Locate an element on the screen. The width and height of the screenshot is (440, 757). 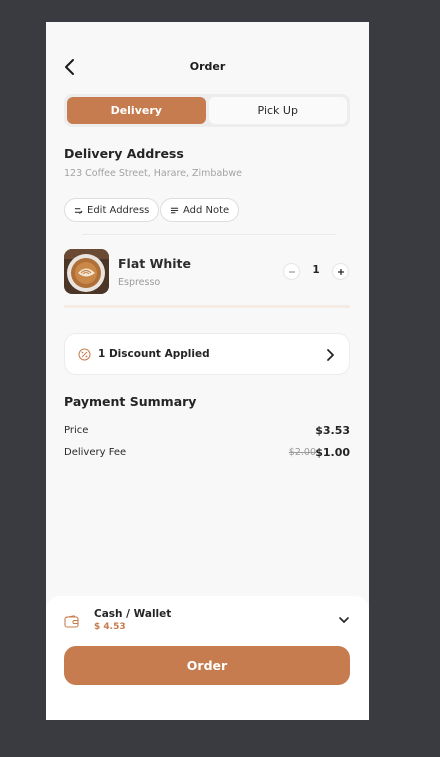
delivery-fee-original: $2.00 is located at coordinates (302, 452).